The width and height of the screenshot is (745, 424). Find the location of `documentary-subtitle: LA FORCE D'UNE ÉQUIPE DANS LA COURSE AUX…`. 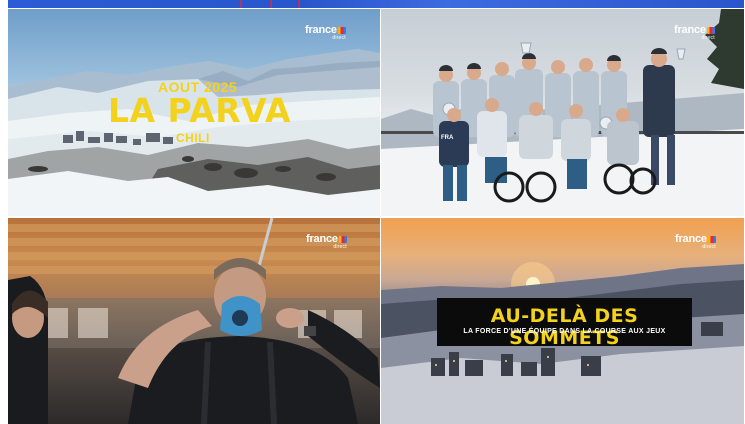

documentary-subtitle: LA FORCE D'UNE ÉQUIPE DANS LA COURSE AUX… is located at coordinates (564, 331).